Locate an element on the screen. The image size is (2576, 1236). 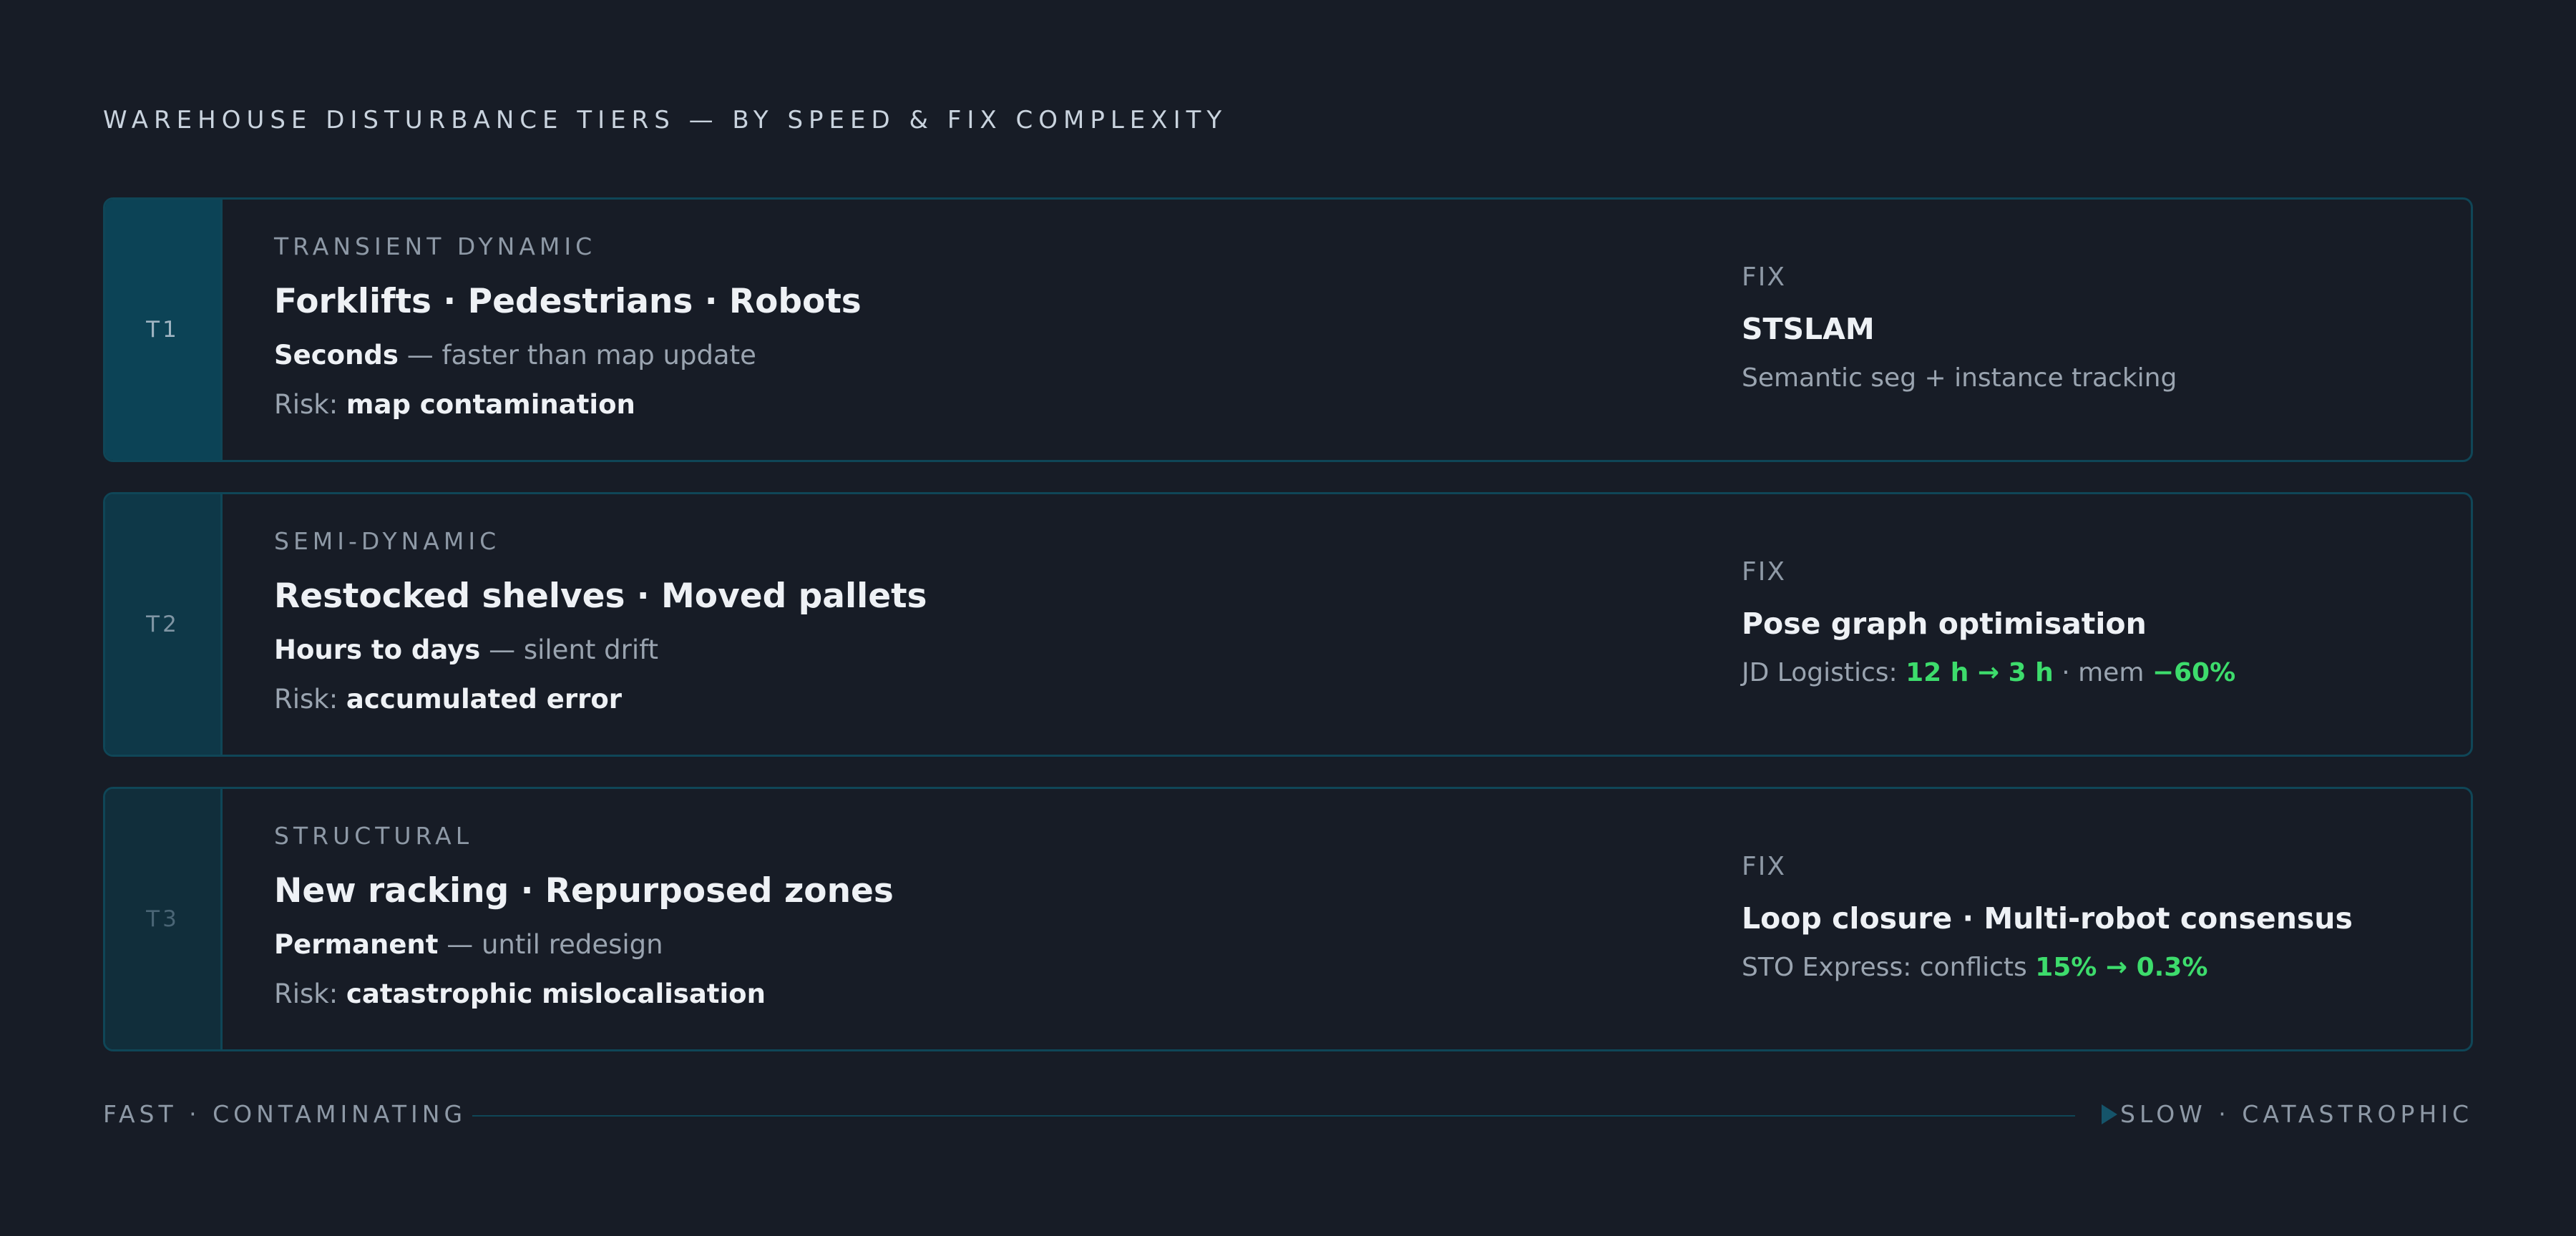
tier-kicker: SEMI-DYNAMIC is located at coordinates (387, 541).